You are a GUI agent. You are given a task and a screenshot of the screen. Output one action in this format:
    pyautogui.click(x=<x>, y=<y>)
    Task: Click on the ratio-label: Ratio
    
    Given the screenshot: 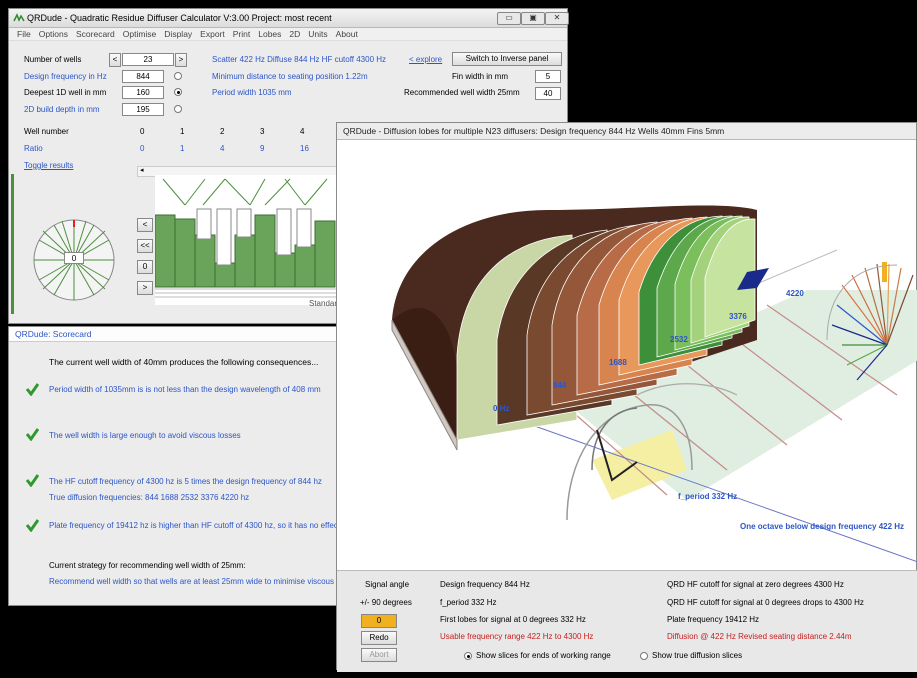 What is the action you would take?
    pyautogui.click(x=33, y=148)
    